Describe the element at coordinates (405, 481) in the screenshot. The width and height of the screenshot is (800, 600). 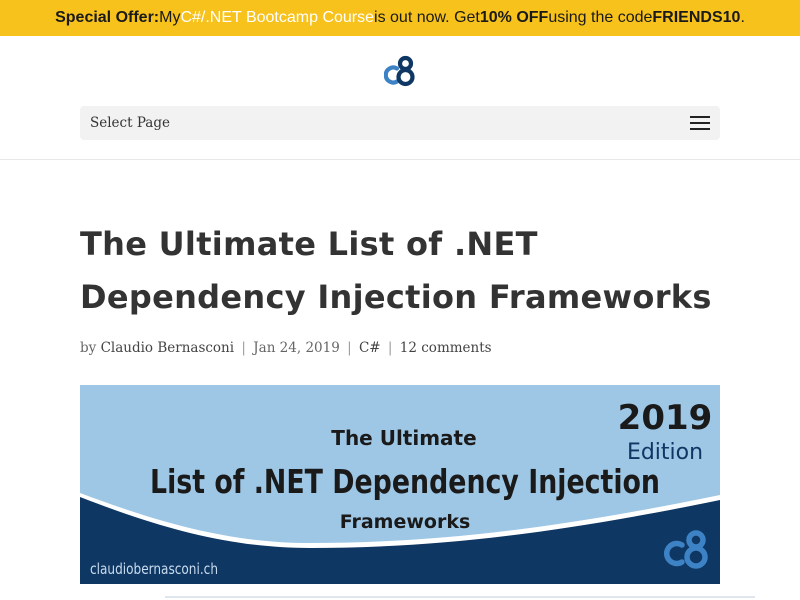
I see `featured-line-2: List of .NET Dependency Injection` at that location.